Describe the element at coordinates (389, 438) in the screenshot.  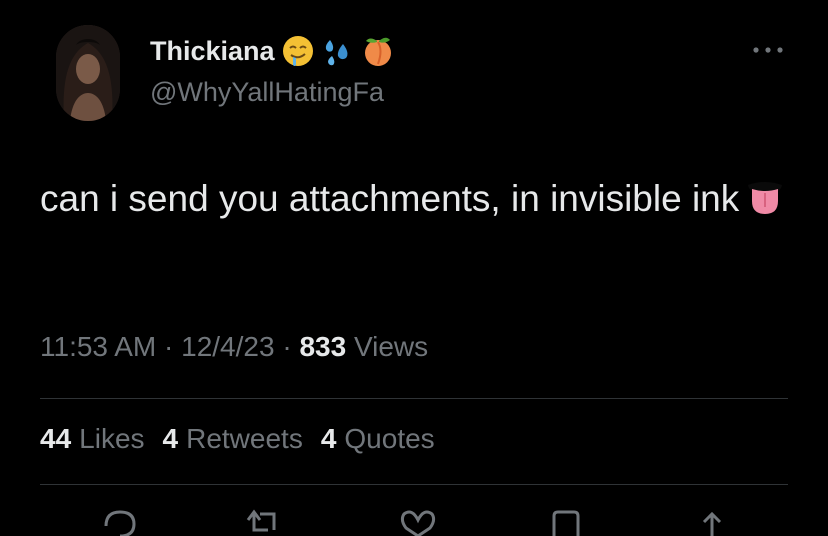
I see `quotes-label: Quotes` at that location.